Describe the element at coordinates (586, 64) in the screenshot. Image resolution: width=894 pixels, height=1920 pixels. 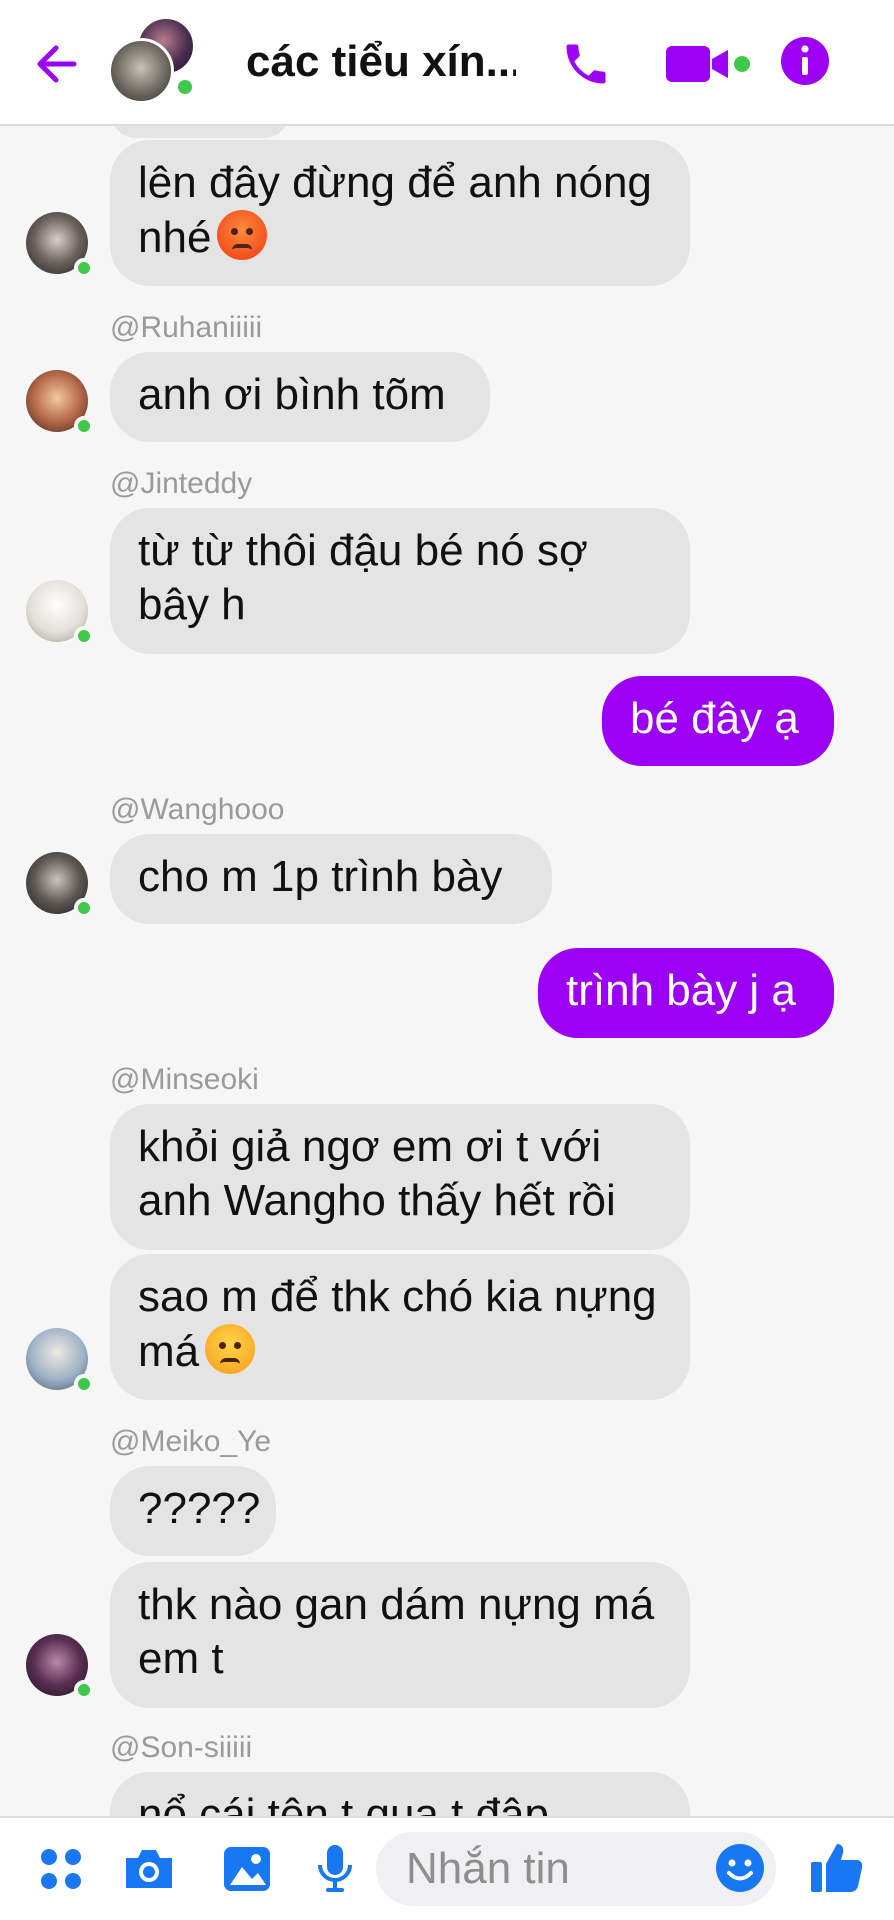
I see `phone-icon` at that location.